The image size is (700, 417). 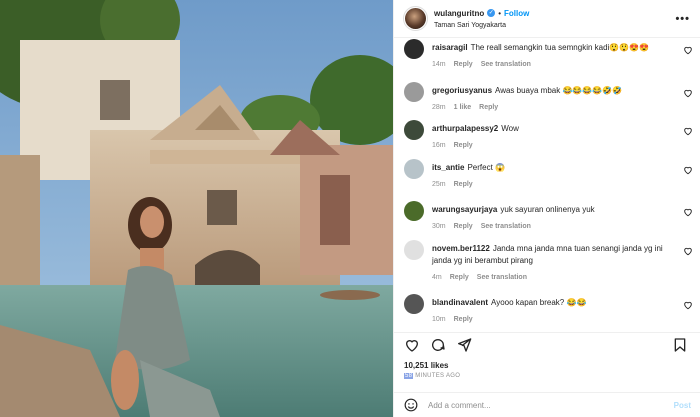 What do you see at coordinates (539, 302) in the screenshot?
I see `comment-body: Ayooo kapan break? 😂😂` at bounding box center [539, 302].